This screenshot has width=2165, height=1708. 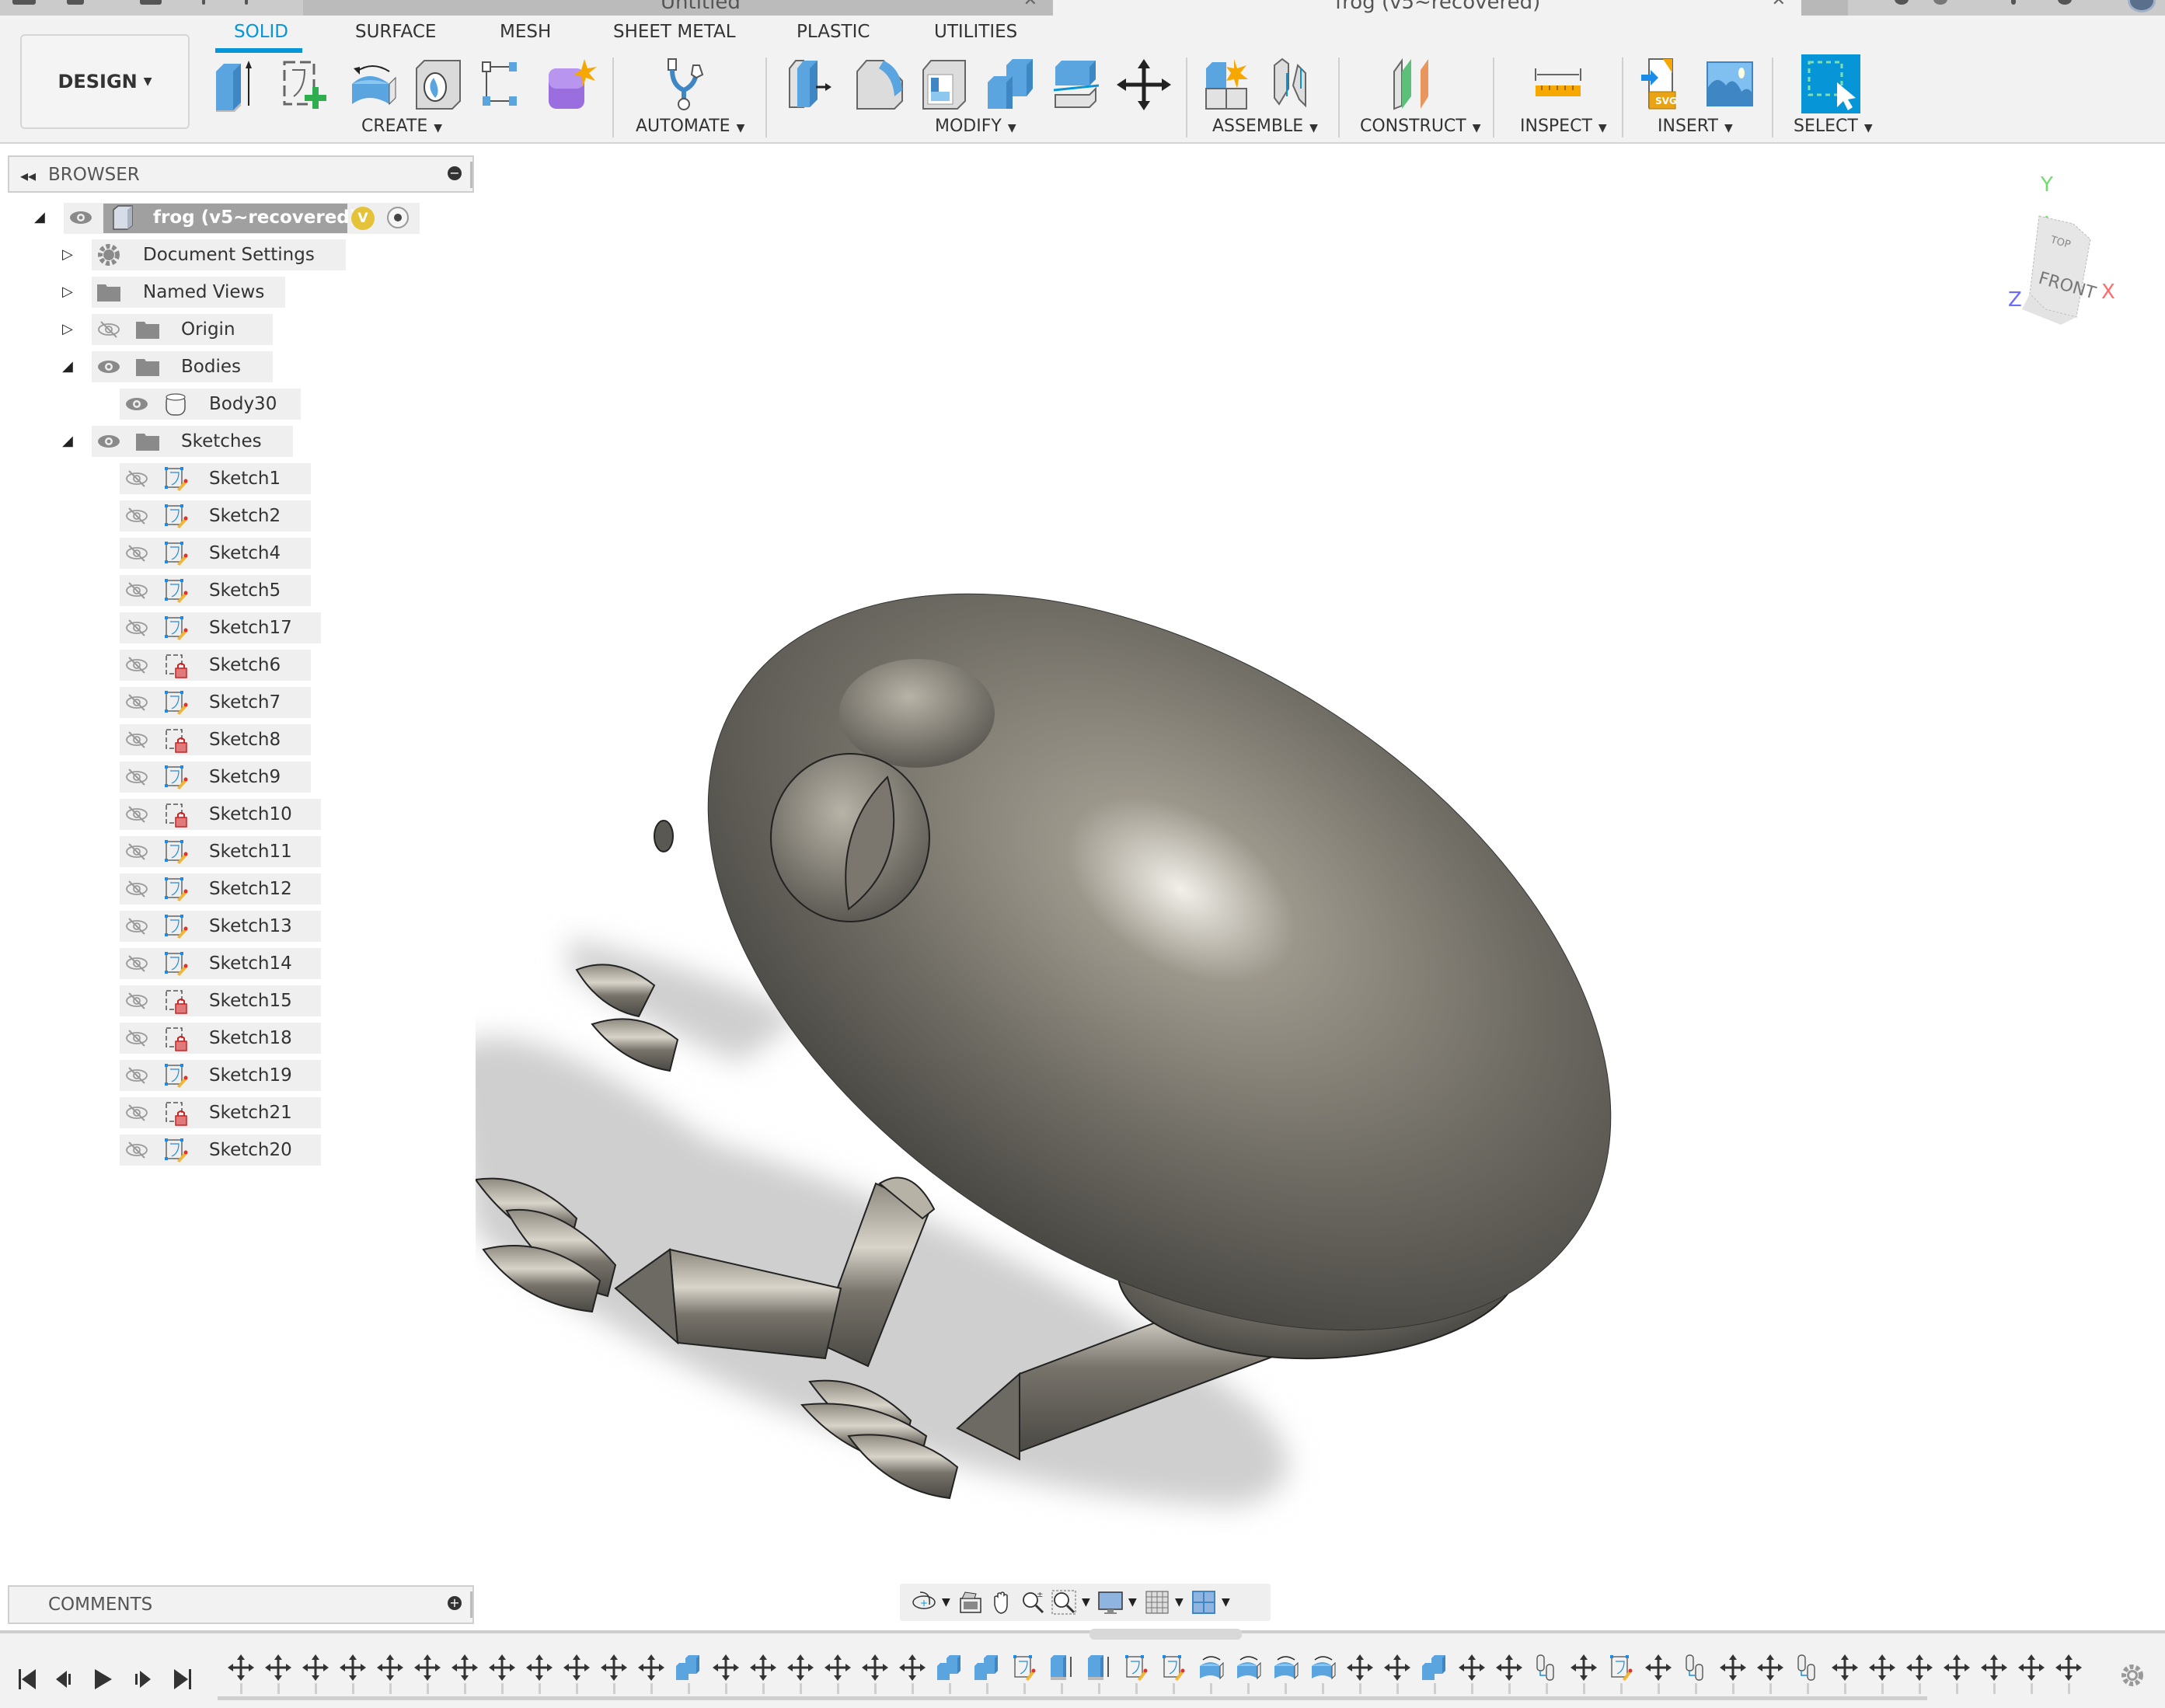 I want to click on revolve-icon, so click(x=373, y=85).